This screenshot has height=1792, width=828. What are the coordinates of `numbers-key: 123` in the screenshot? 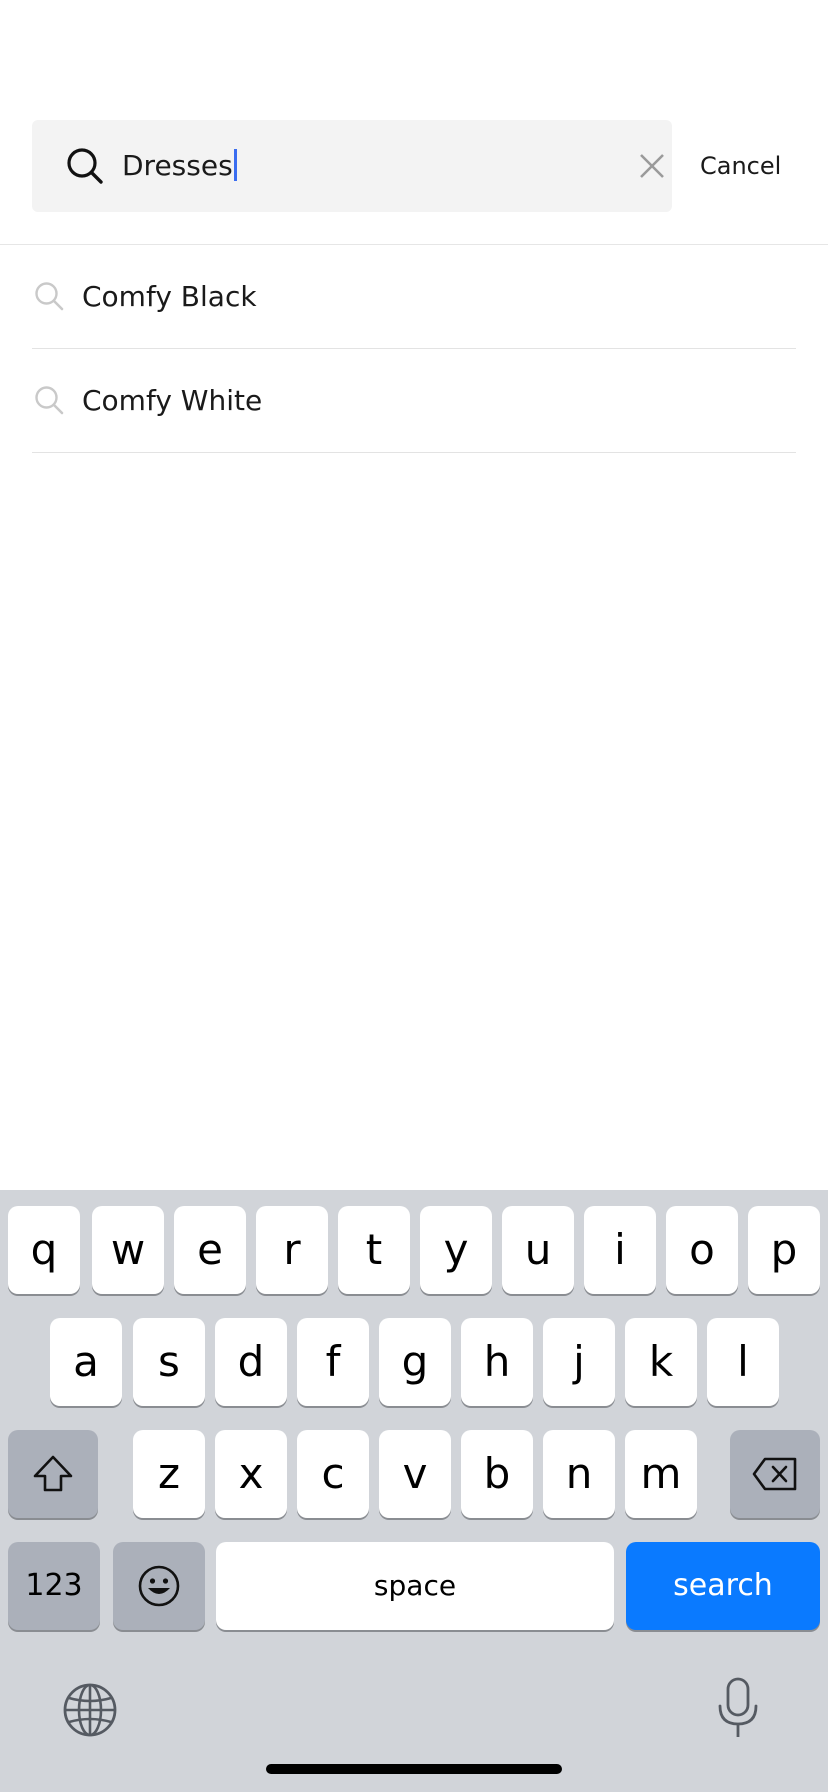 It's located at (54, 1586).